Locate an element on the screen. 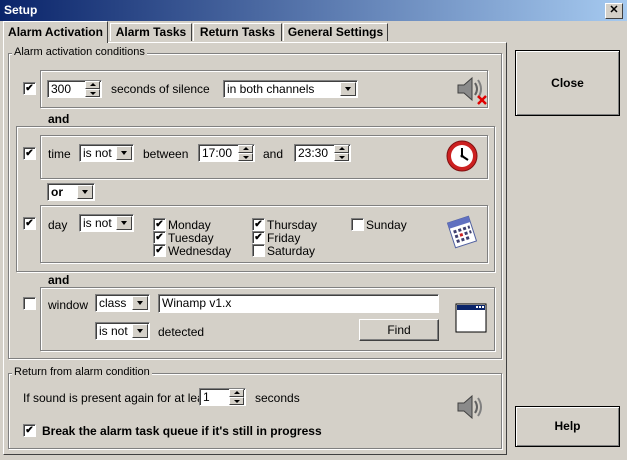 Image resolution: width=627 pixels, height=460 pixels. time-label: time is located at coordinates (59, 154).